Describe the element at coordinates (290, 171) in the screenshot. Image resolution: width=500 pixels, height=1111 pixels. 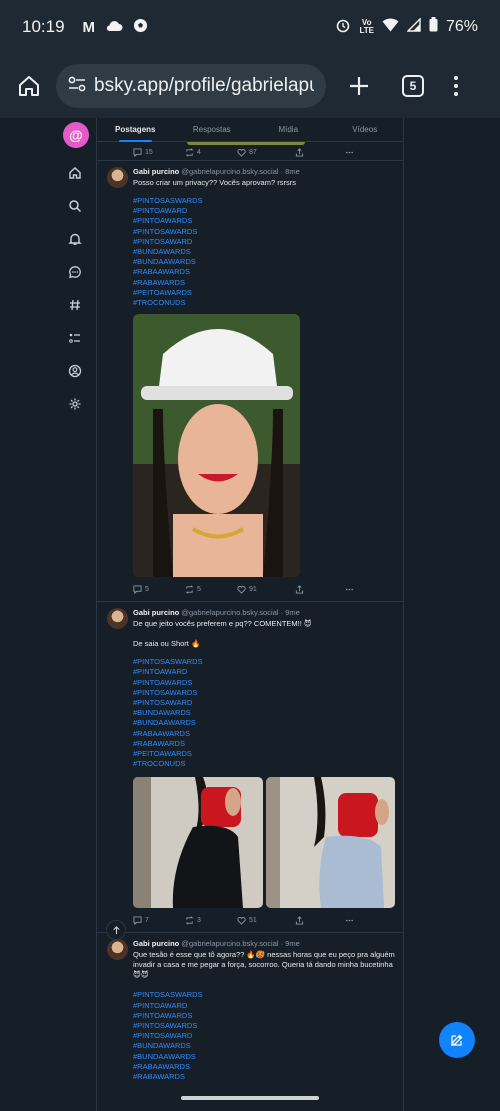
I see `post-time: · 8me` at that location.